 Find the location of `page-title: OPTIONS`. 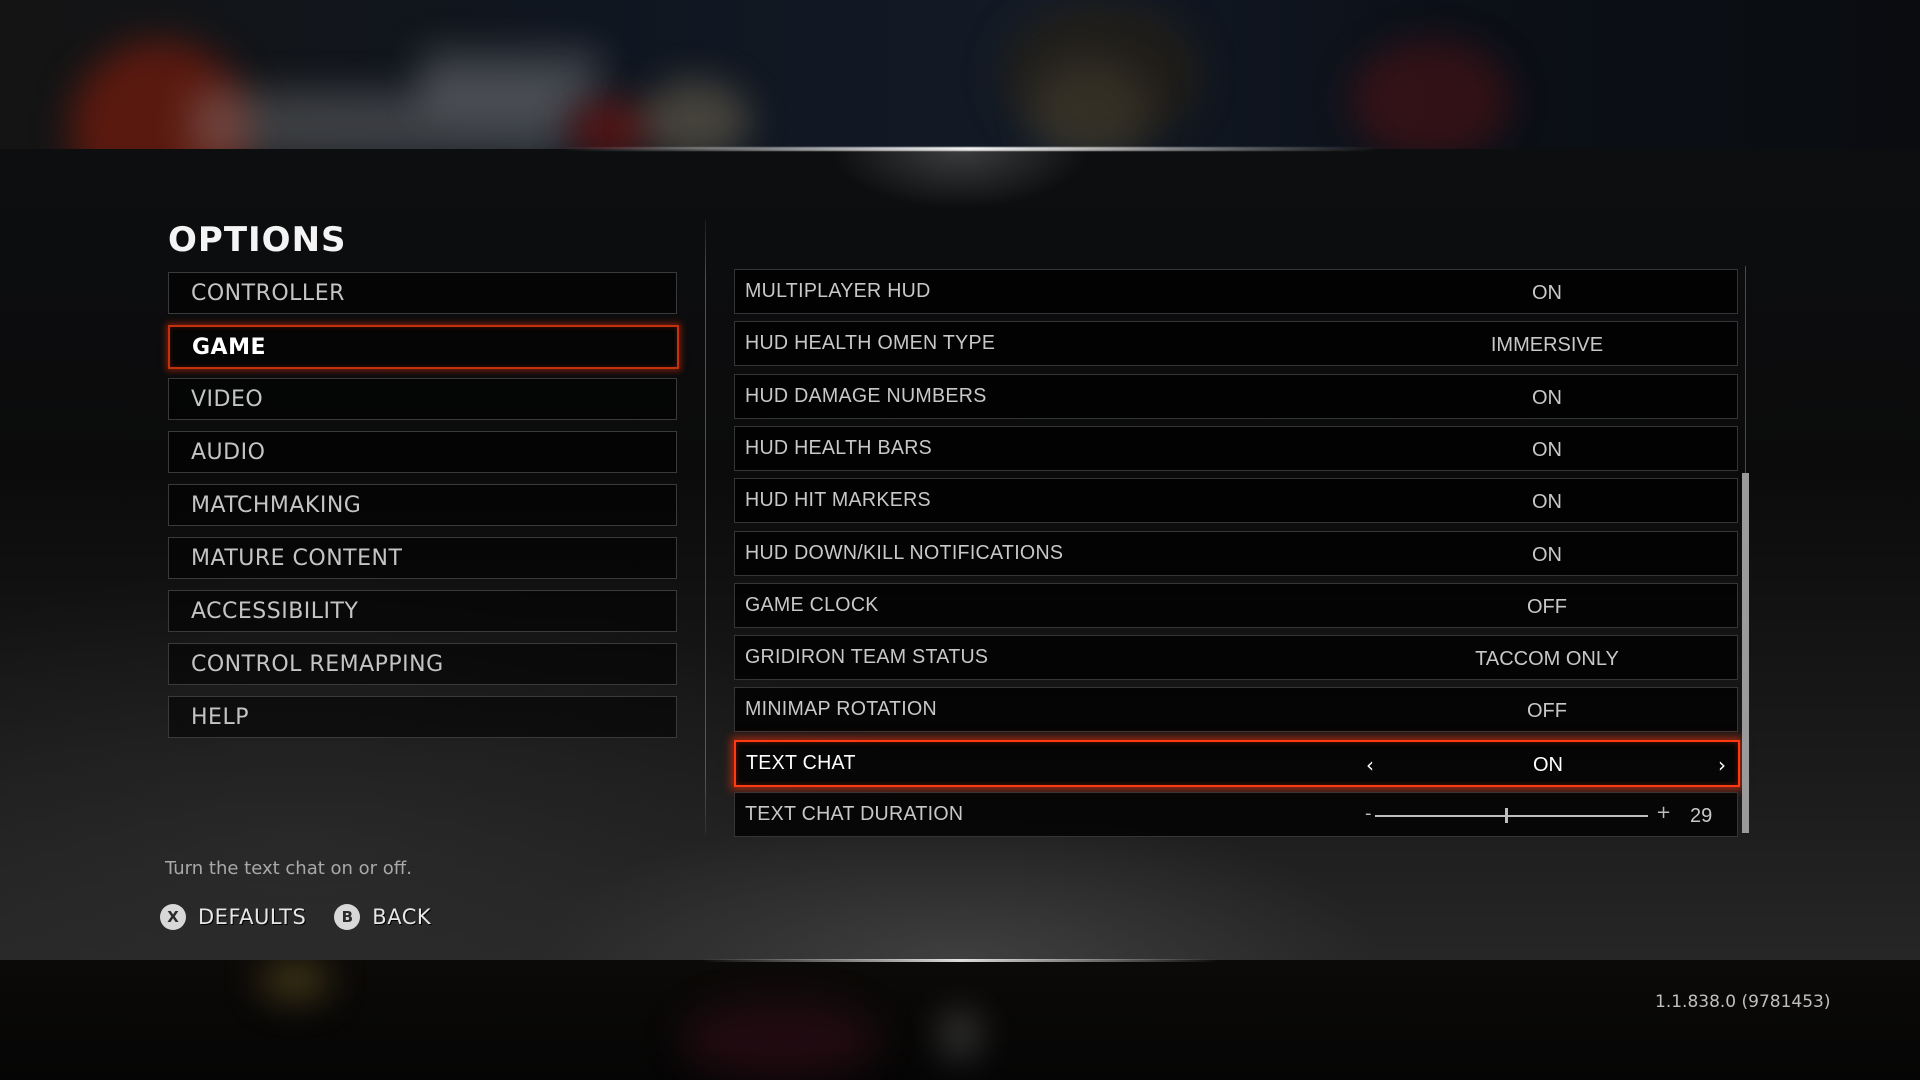

page-title: OPTIONS is located at coordinates (257, 240).